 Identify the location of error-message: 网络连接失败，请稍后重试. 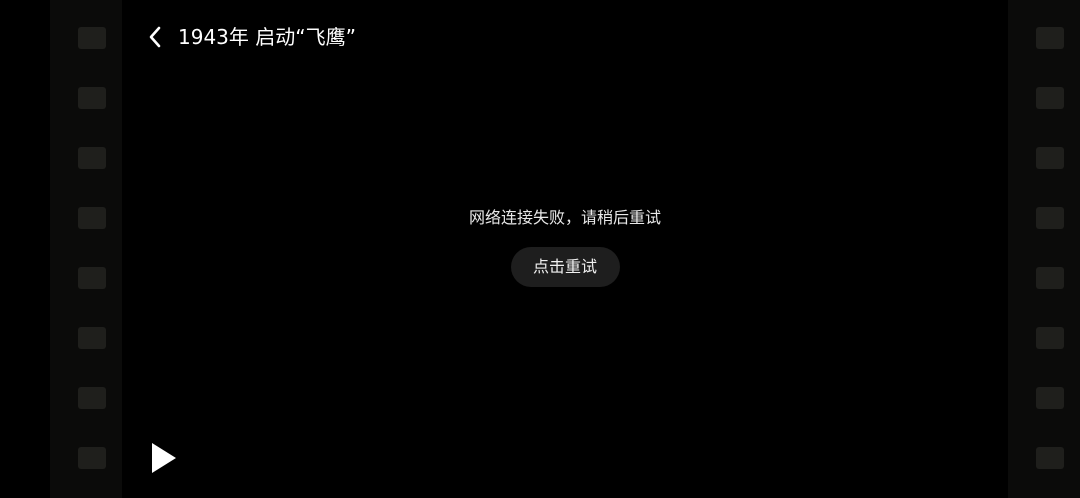
(564, 217).